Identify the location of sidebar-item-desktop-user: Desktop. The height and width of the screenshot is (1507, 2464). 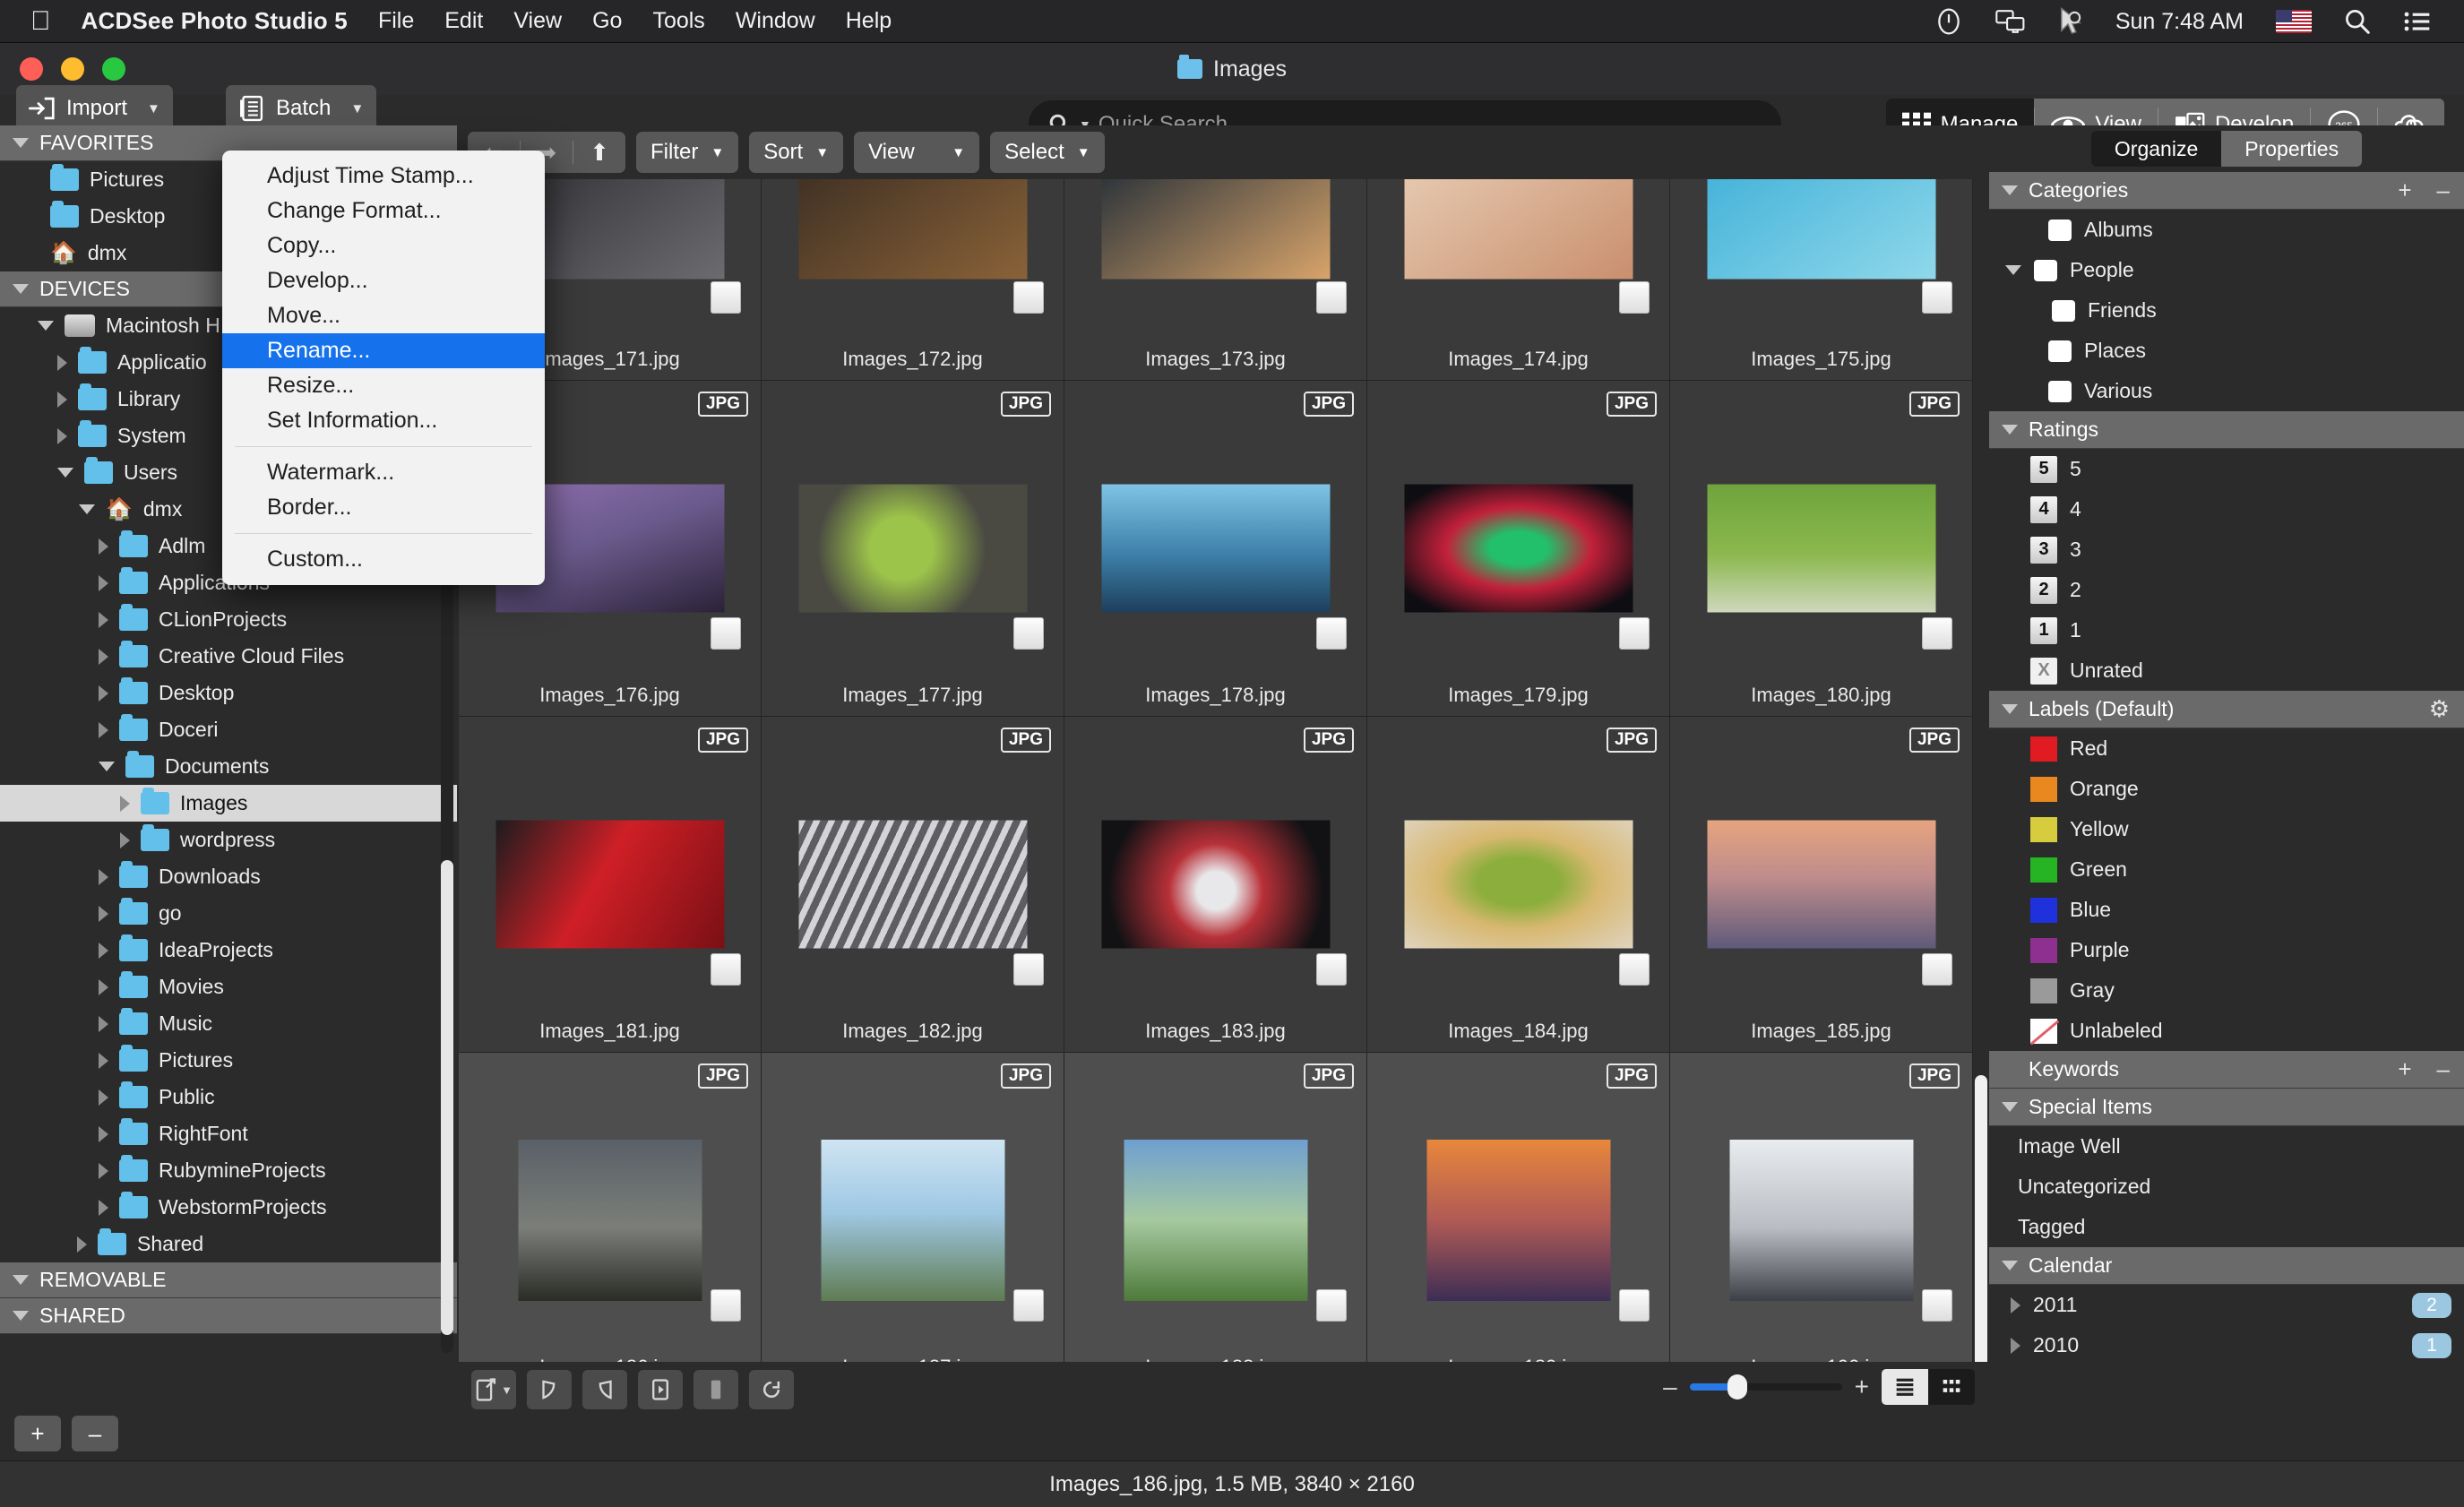
(229, 693).